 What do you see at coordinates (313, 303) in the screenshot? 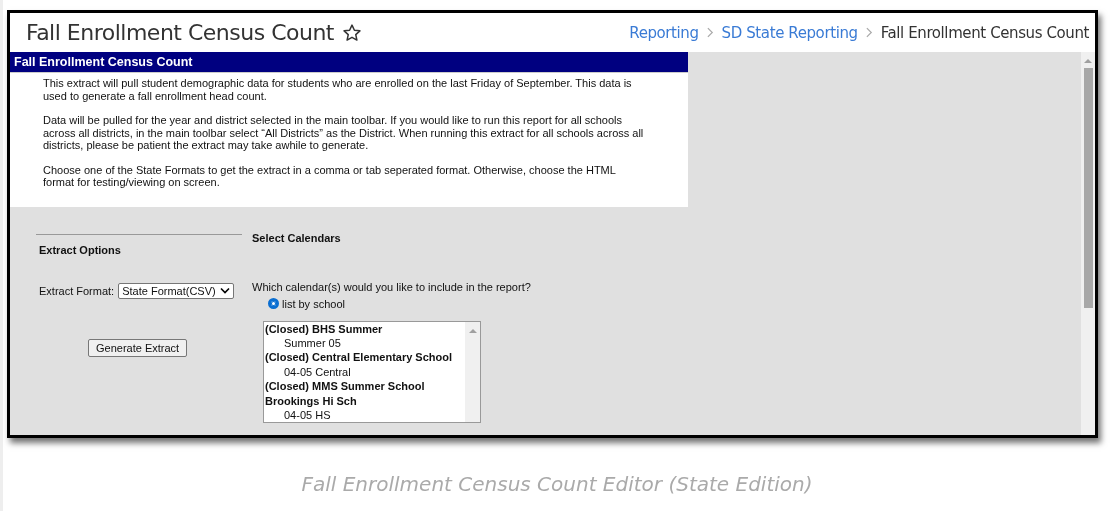
I see `radio-label: list by school` at bounding box center [313, 303].